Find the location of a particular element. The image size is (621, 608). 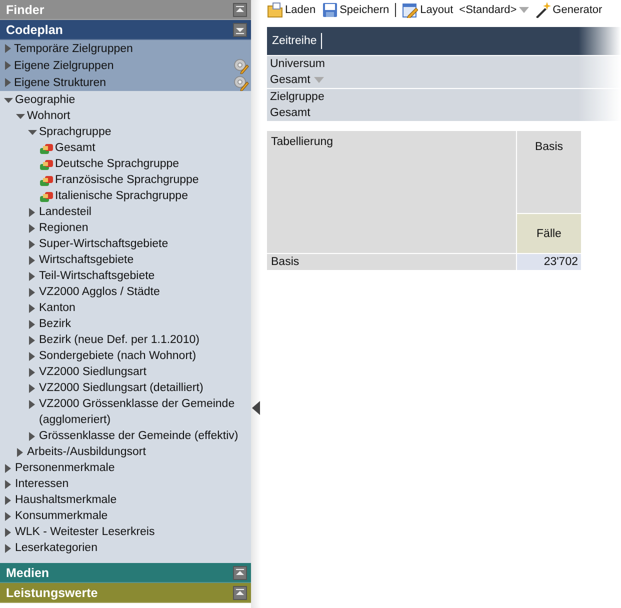

tree-item: Bezirk (neue Def. per 1.1.2010) is located at coordinates (125, 340).